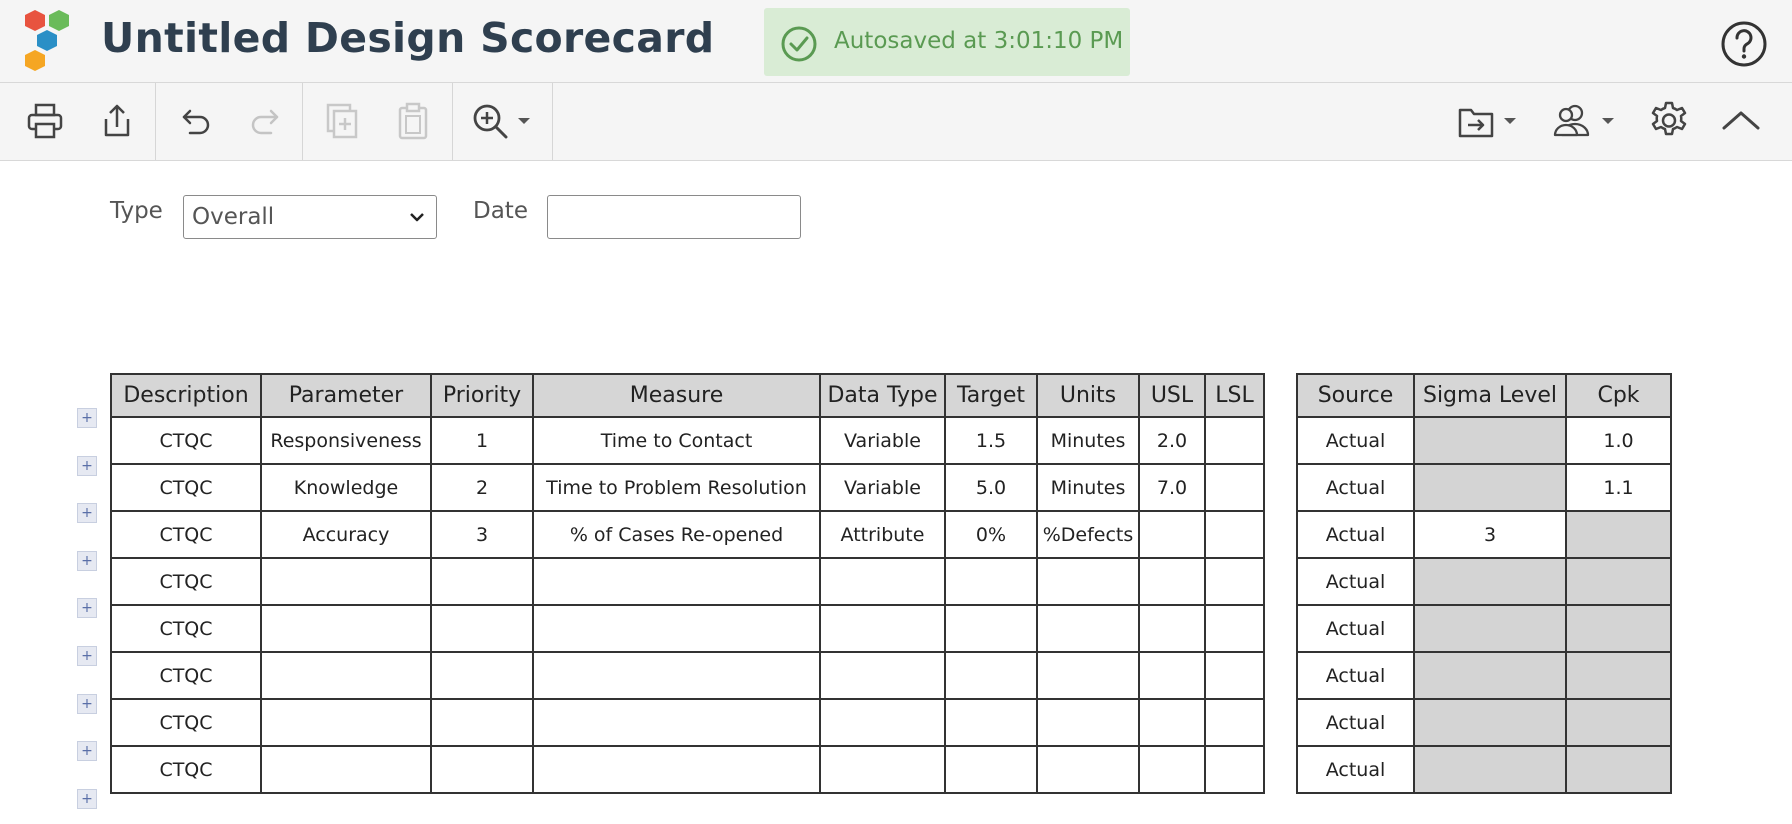 The image size is (1792, 824). Describe the element at coordinates (1618, 487) in the screenshot. I see `cell-cpk: 1.1` at that location.